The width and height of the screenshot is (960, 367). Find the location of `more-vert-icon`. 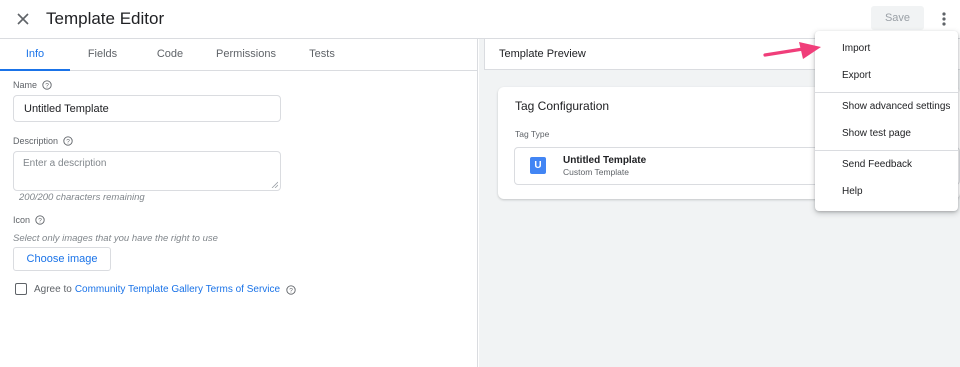

more-vert-icon is located at coordinates (944, 19).